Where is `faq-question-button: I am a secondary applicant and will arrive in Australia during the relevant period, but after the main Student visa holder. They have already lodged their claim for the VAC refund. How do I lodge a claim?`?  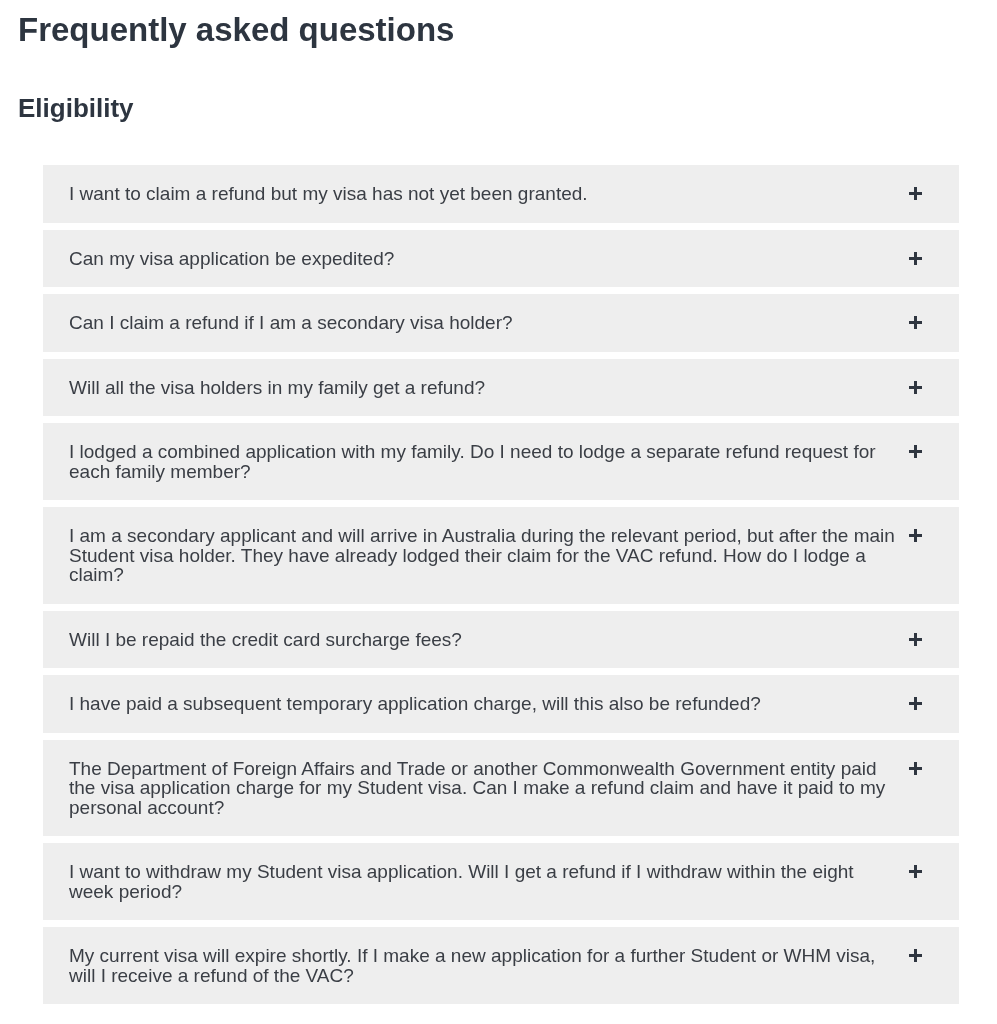
faq-question-button: I am a secondary applicant and will arrive in Australia during the relevant period, but after the main Student visa holder. They have already lodged their claim for the VAC refund. How do I lodge a claim? is located at coordinates (501, 555).